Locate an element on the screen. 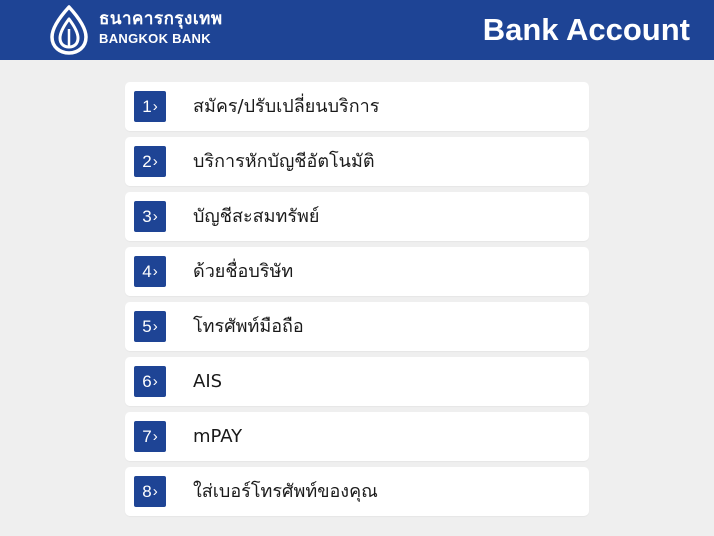  menu-item-label: ด้วยชื่อบริษัท is located at coordinates (243, 271).